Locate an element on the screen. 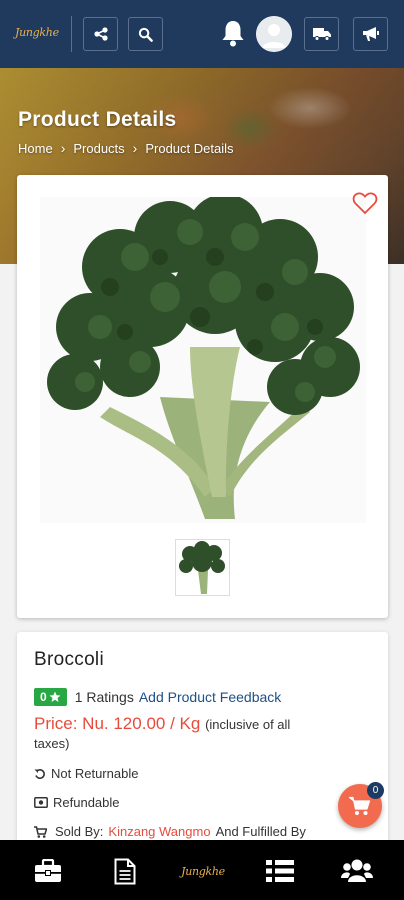 Image resolution: width=404 pixels, height=900 pixels. nav-list is located at coordinates (280, 871).